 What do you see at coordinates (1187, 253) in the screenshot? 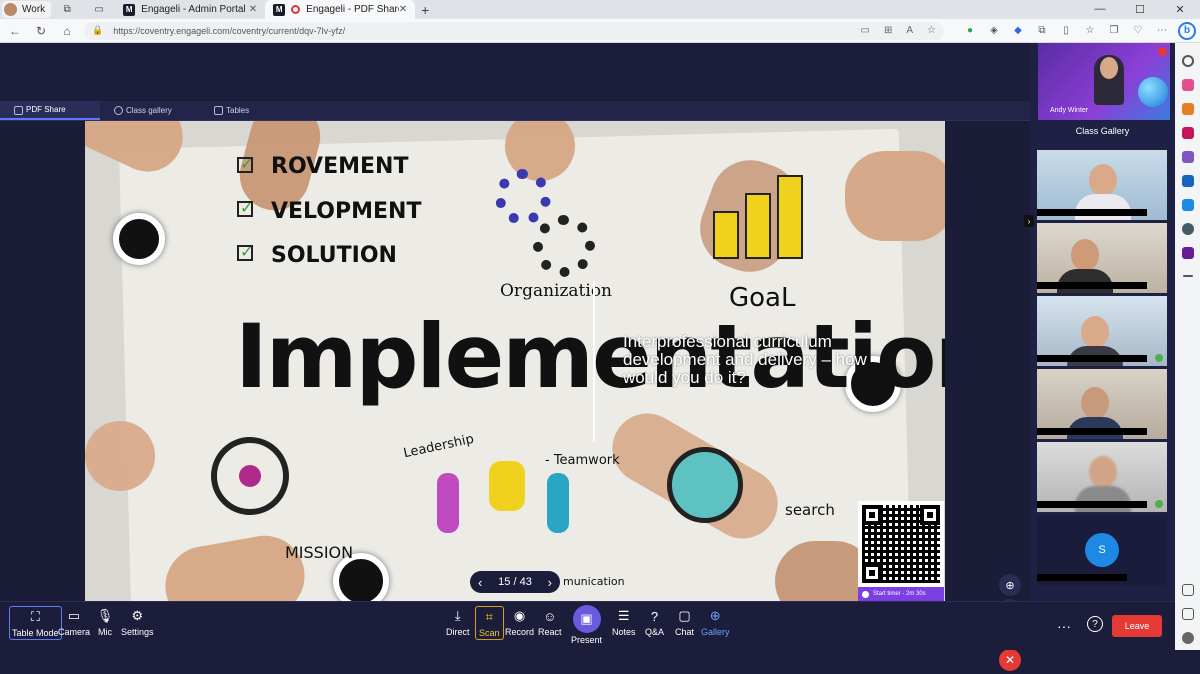
I see `app-icon` at bounding box center [1187, 253].